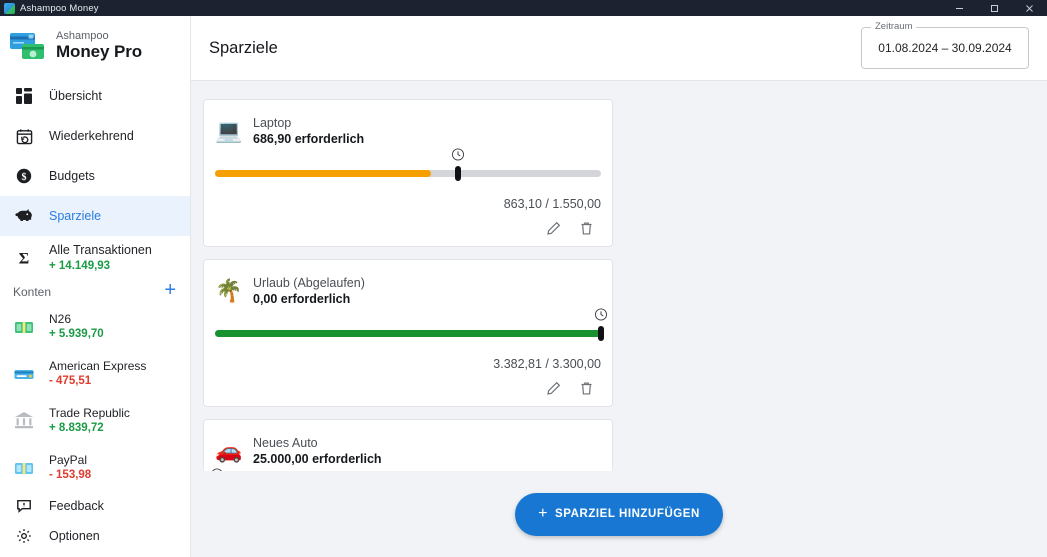  I want to click on account-item-paypal: PayPal - 153,98, so click(95, 467).